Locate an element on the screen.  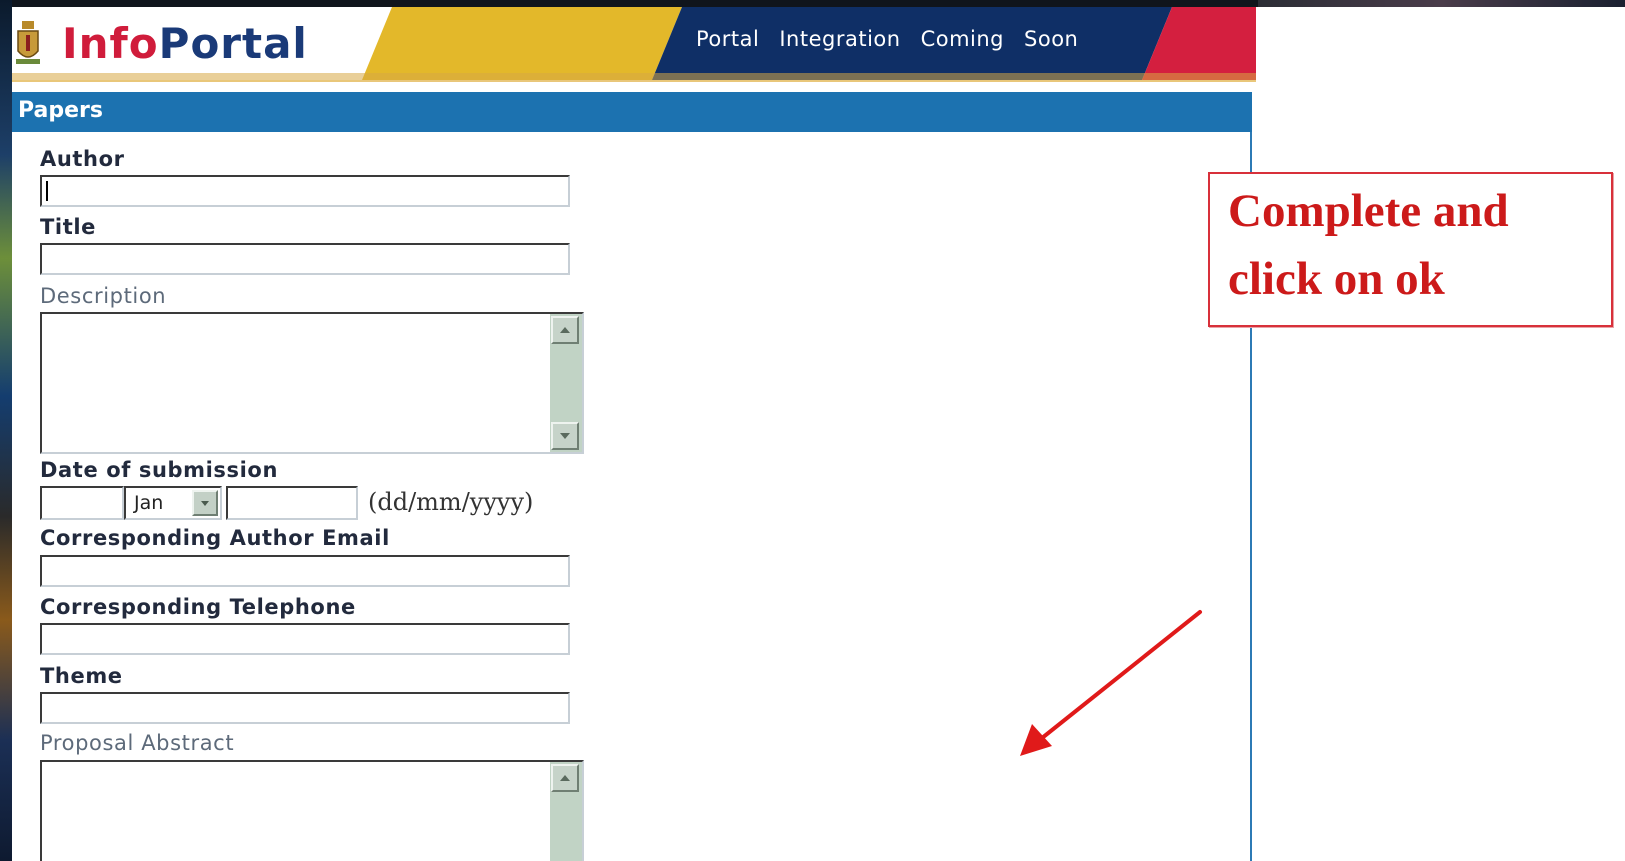
month-select: Jan is located at coordinates (173, 503).